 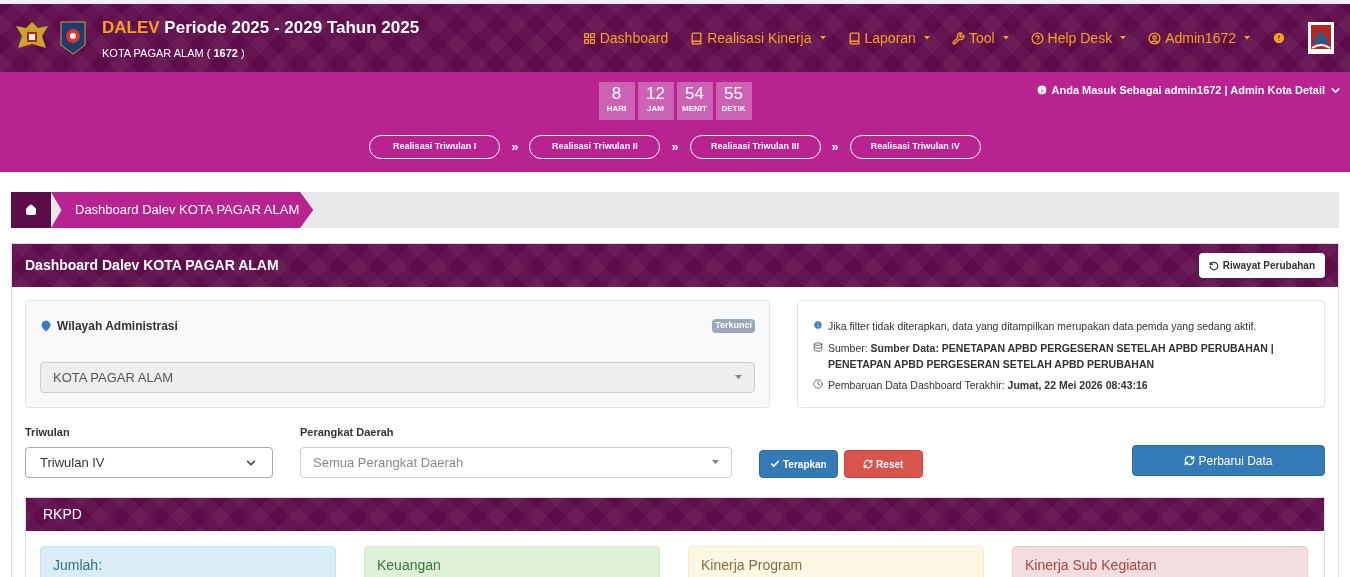 What do you see at coordinates (1188, 90) in the screenshot?
I see `user-info: Anda Masuk Sebagai admin1672 | Admin Kota Detail` at bounding box center [1188, 90].